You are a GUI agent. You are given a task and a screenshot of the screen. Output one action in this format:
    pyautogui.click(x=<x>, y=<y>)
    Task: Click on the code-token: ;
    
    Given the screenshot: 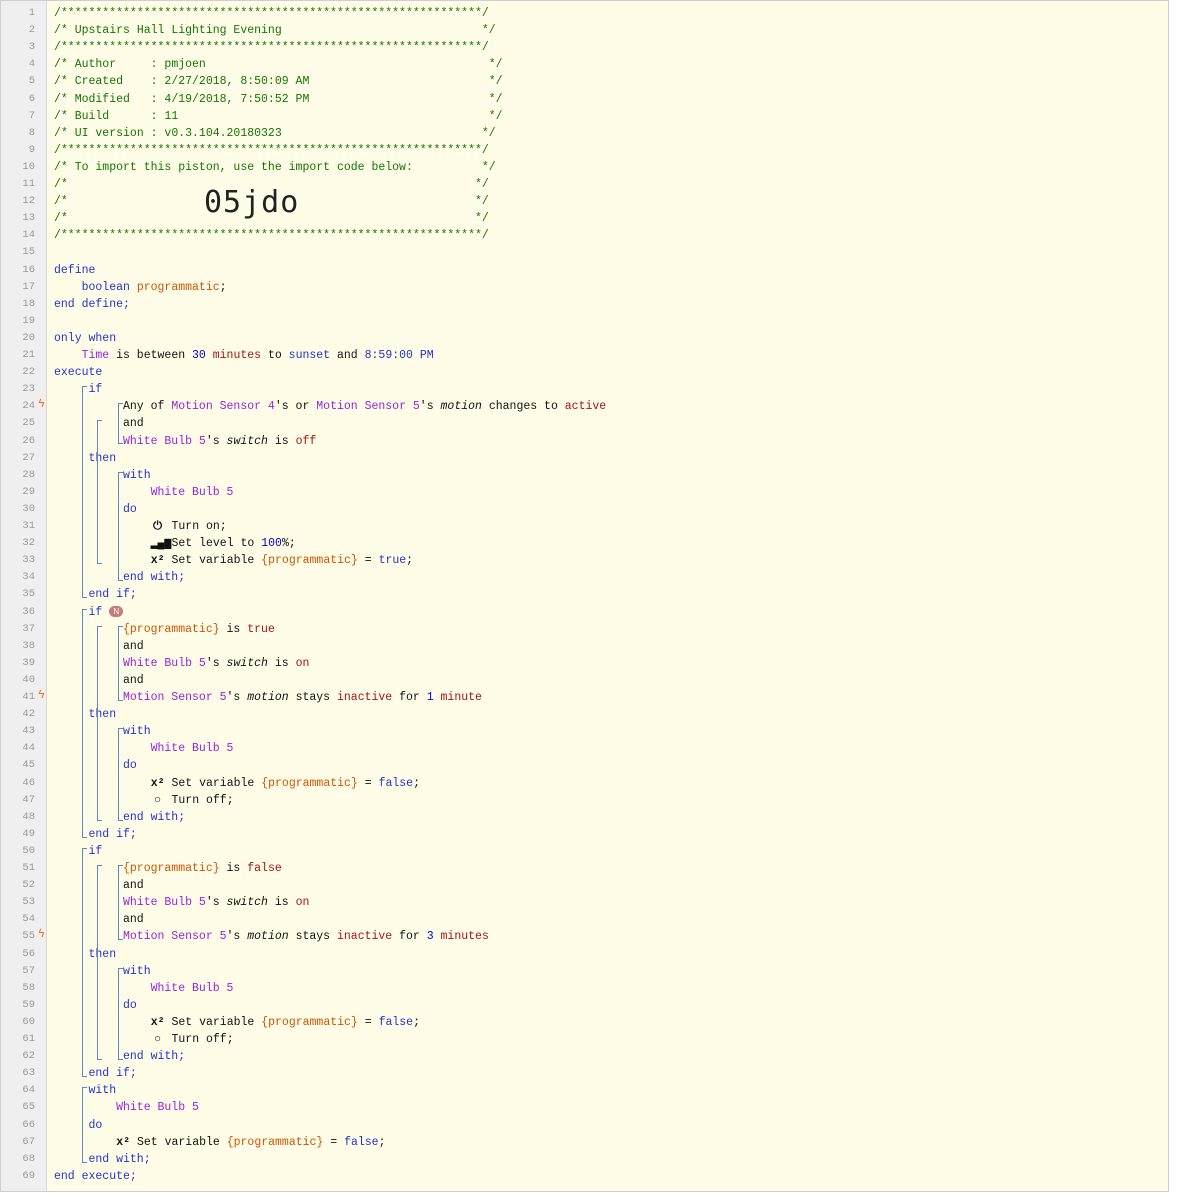 What is the action you would take?
    pyautogui.click(x=410, y=561)
    